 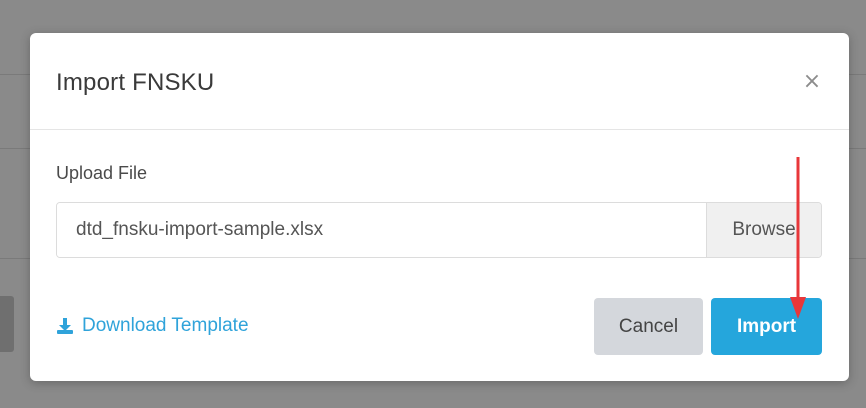 I want to click on download-template-label: Download Template, so click(x=165, y=325).